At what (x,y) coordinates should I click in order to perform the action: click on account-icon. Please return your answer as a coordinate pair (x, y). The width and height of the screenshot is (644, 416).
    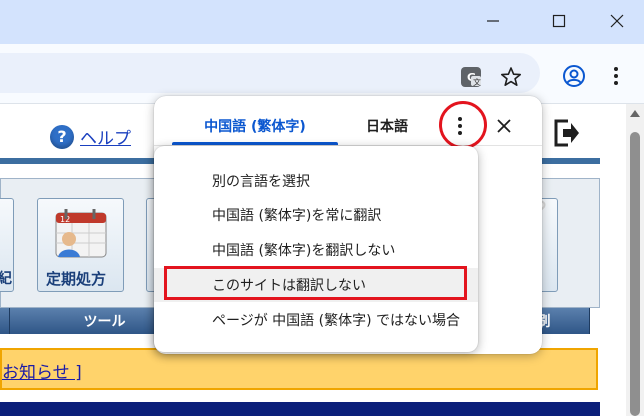
    Looking at the image, I should click on (574, 76).